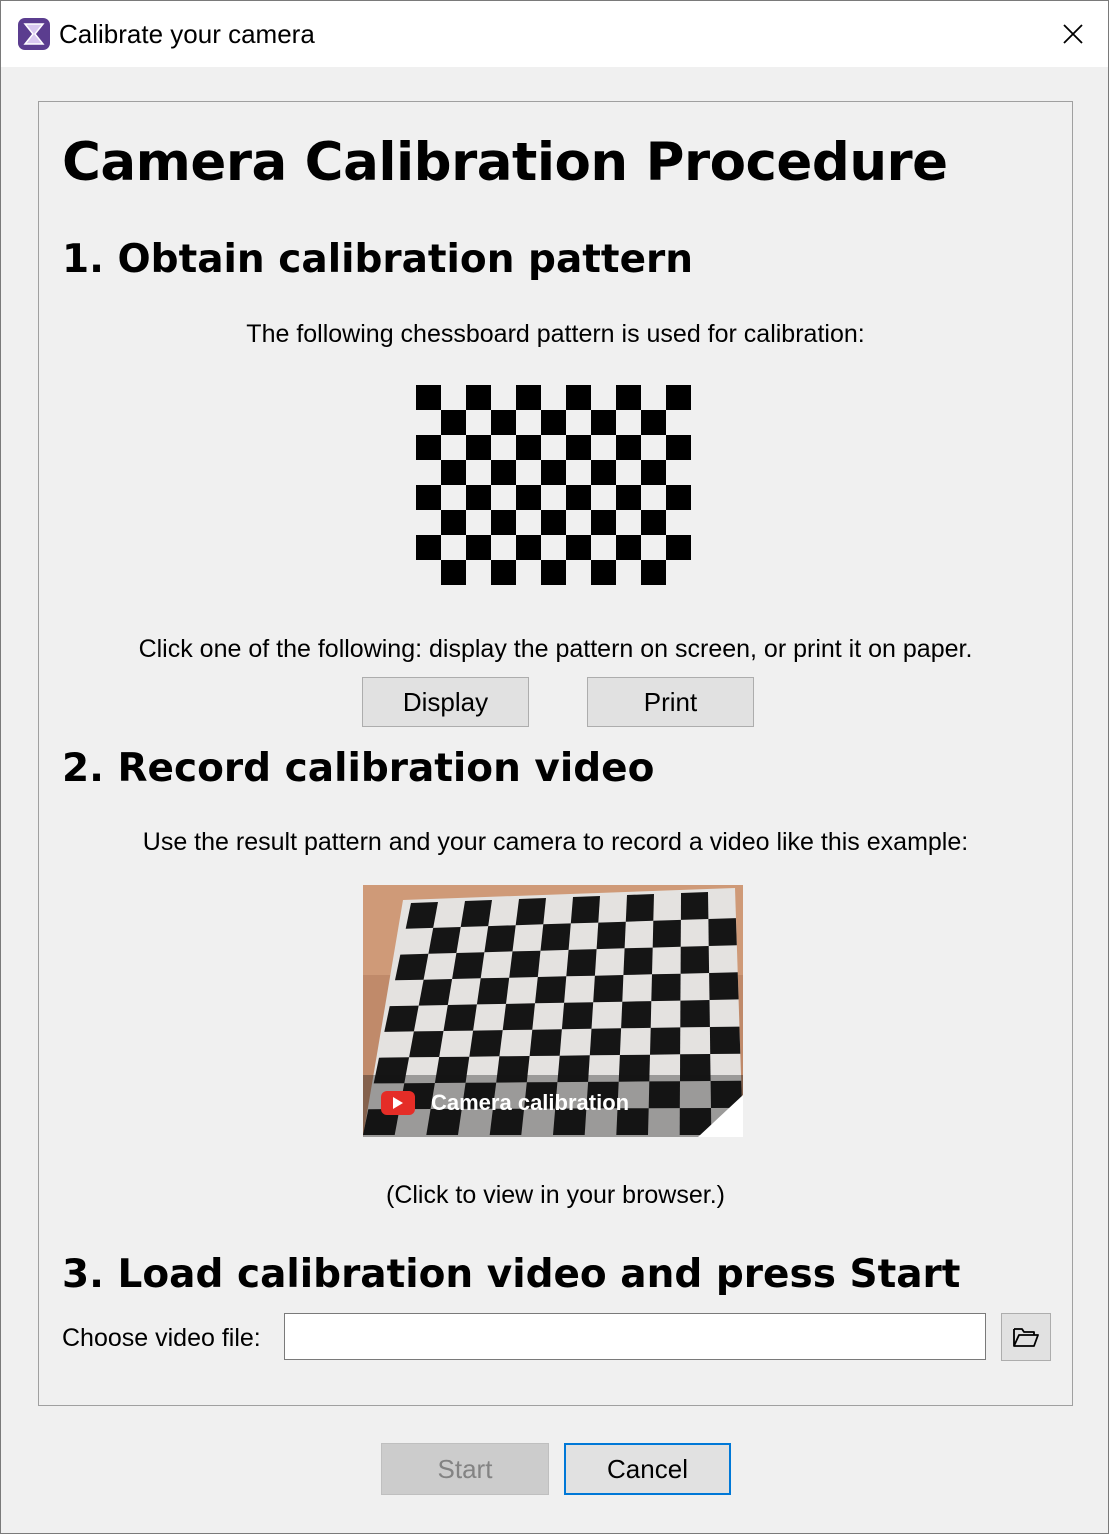  Describe the element at coordinates (187, 34) in the screenshot. I see `window-title: Calibrate your camera` at that location.